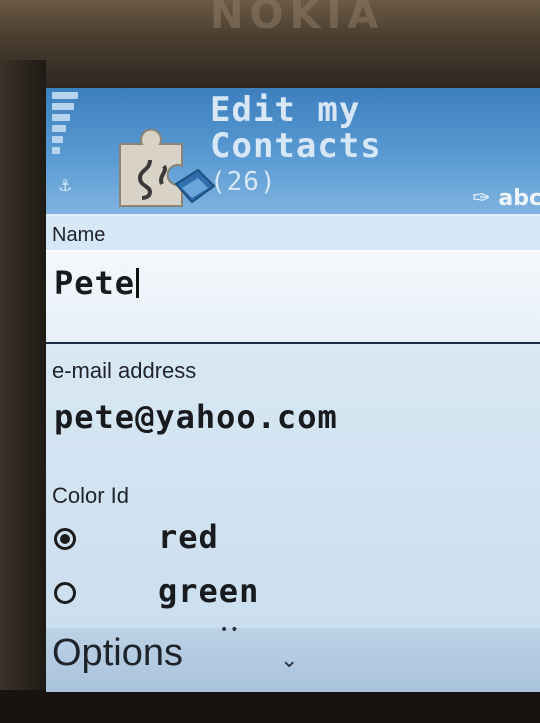 This screenshot has height=723, width=540. Describe the element at coordinates (91, 495) in the screenshot. I see `color-id-label: Color Id` at that location.